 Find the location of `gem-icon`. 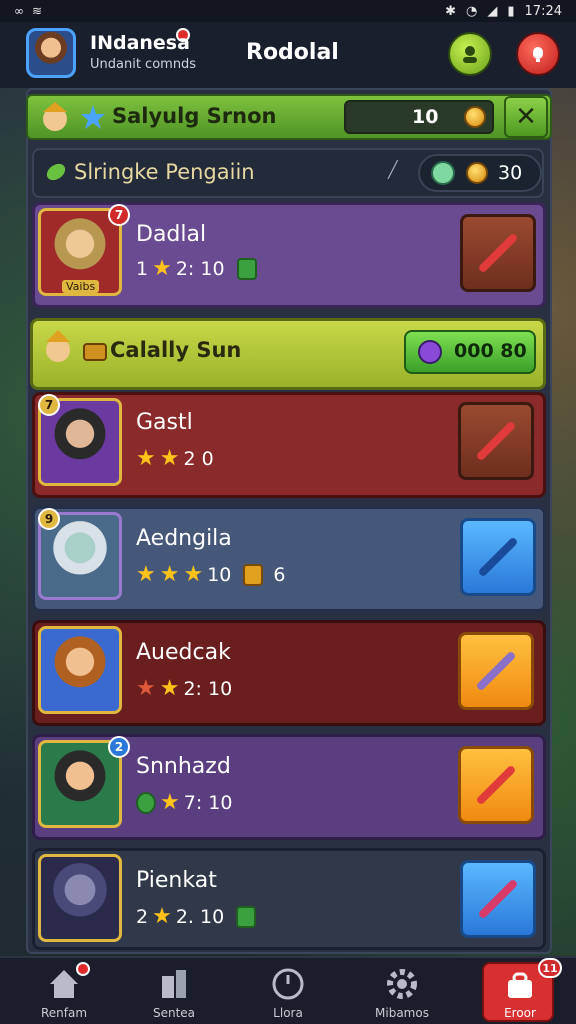

gem-icon is located at coordinates (246, 268).